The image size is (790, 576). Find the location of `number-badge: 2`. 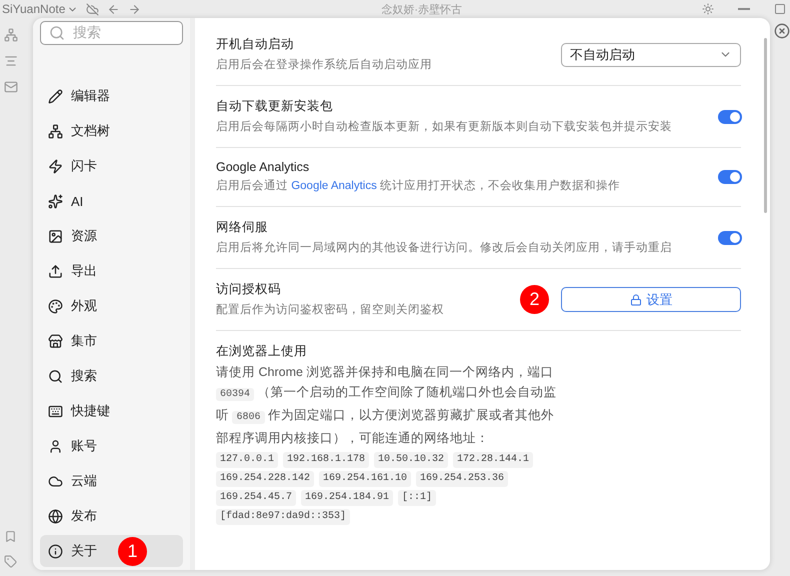

number-badge: 2 is located at coordinates (534, 299).